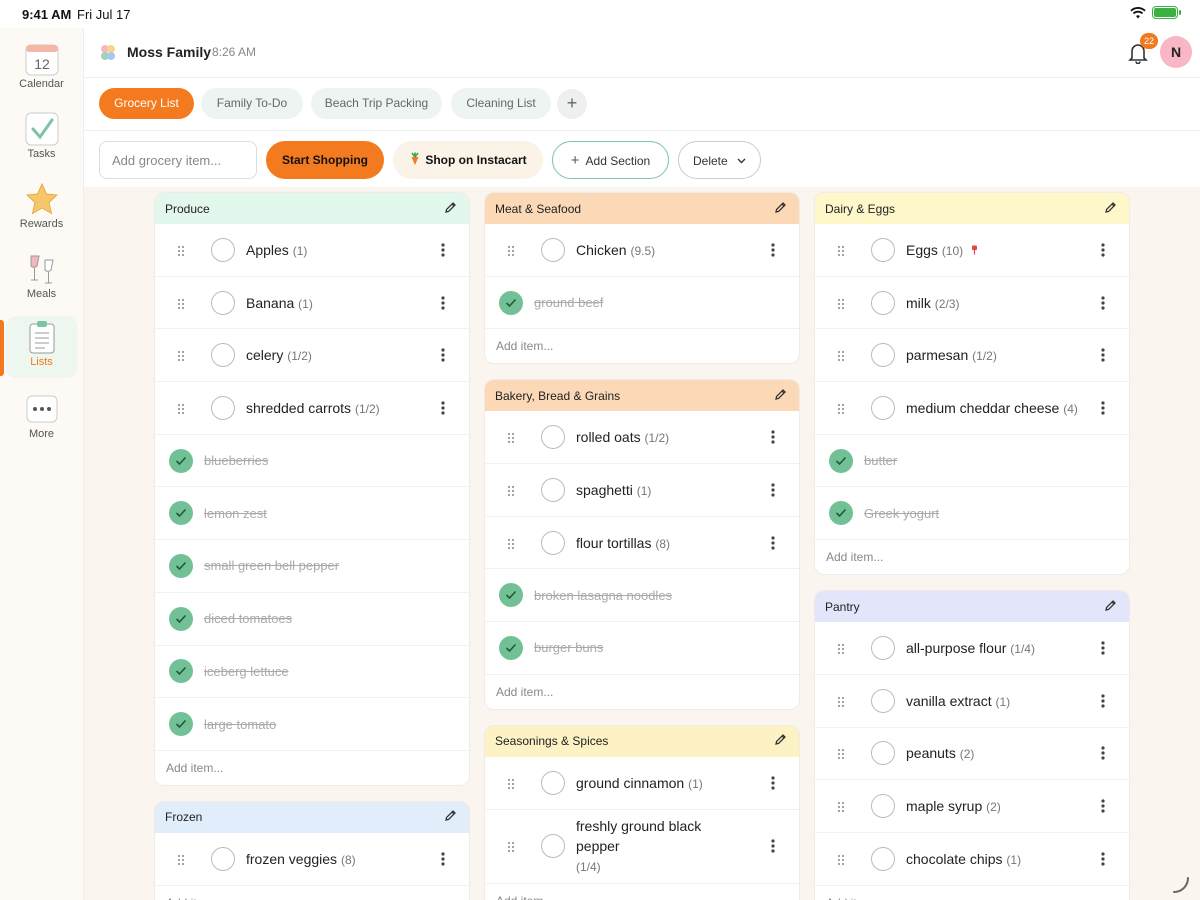  I want to click on add-section-button: + Add Section, so click(610, 160).